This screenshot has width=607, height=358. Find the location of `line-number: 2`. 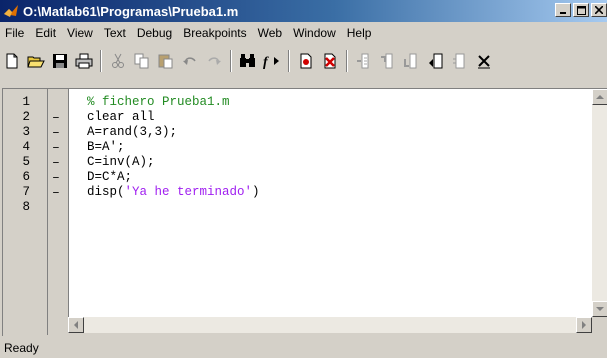

line-number: 2 is located at coordinates (26, 117).